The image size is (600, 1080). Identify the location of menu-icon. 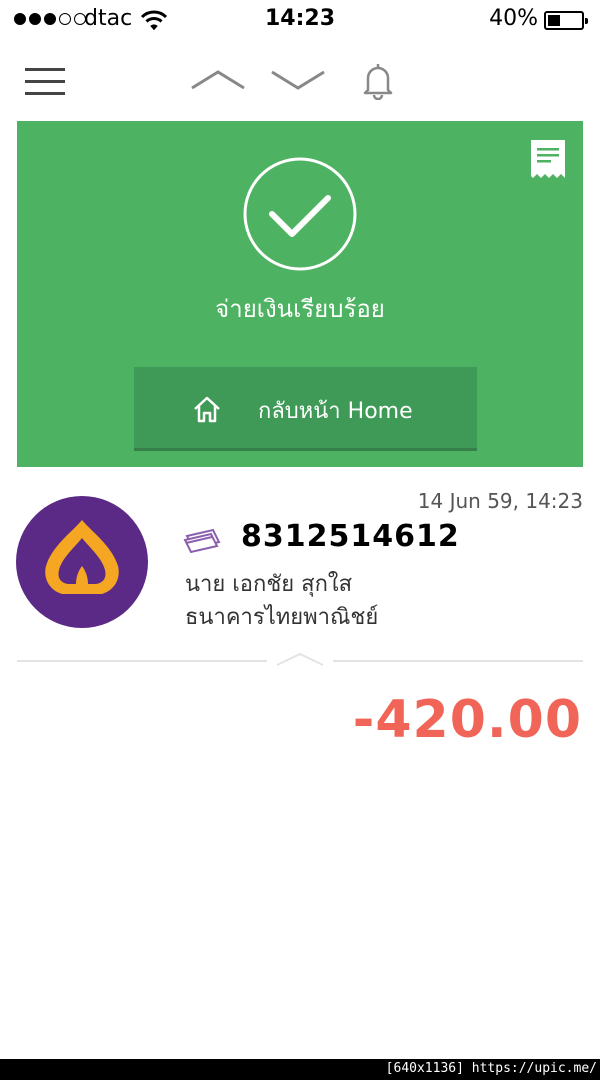
(45, 82).